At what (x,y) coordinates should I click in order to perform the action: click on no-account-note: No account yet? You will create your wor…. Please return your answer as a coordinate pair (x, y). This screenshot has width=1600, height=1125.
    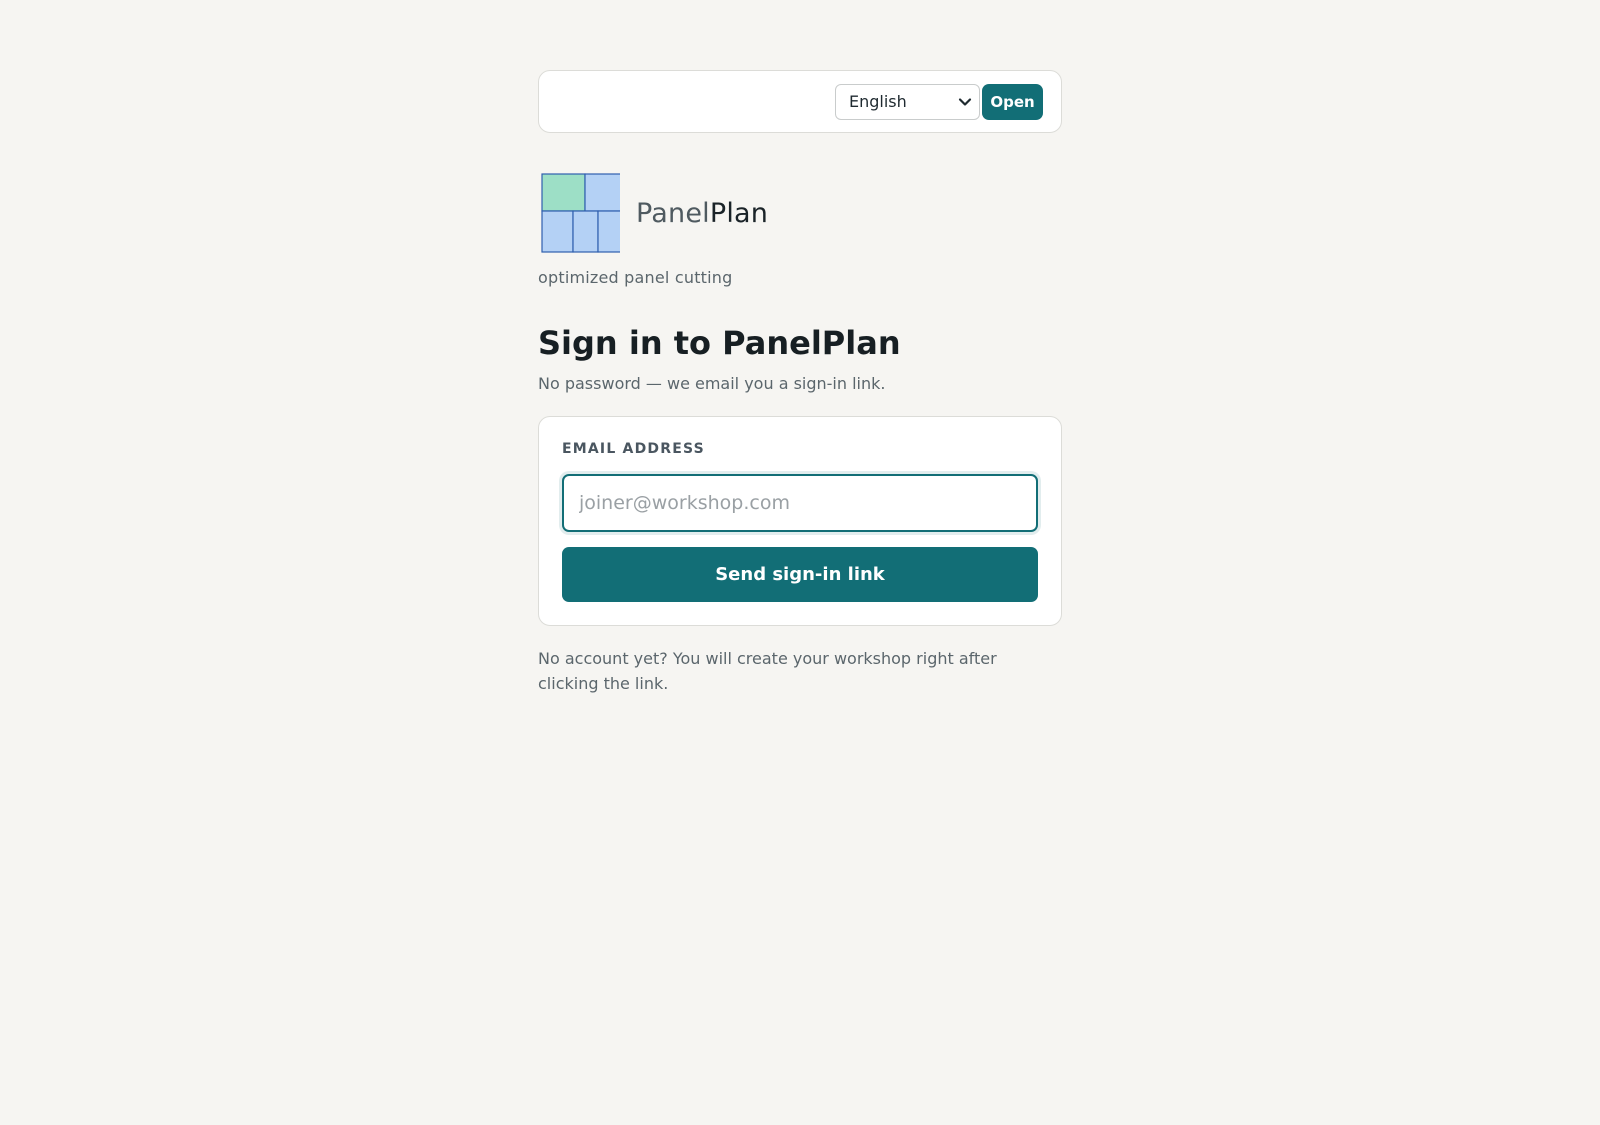
    Looking at the image, I should click on (767, 671).